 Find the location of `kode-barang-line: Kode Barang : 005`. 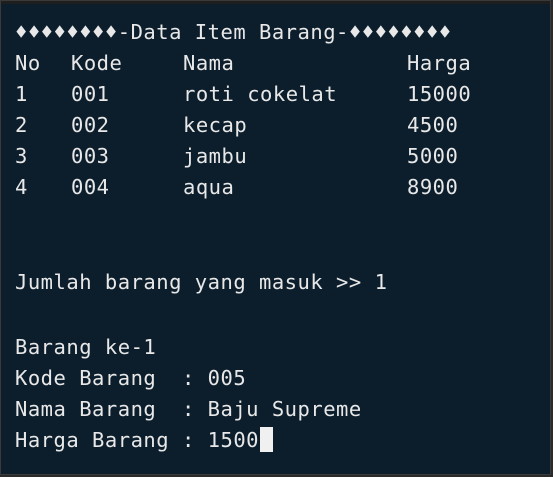

kode-barang-line: Kode Barang : 005 is located at coordinates (131, 378).